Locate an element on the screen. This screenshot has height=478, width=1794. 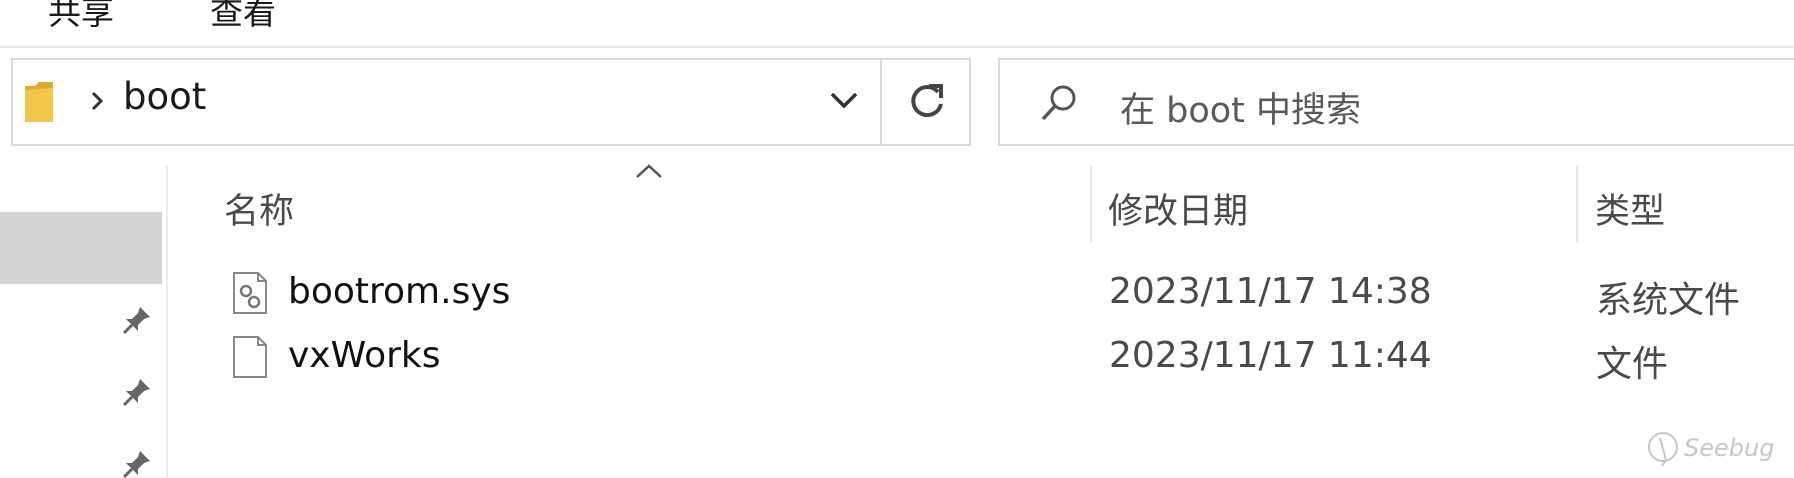
sort-ascending-icon is located at coordinates (649, 171).